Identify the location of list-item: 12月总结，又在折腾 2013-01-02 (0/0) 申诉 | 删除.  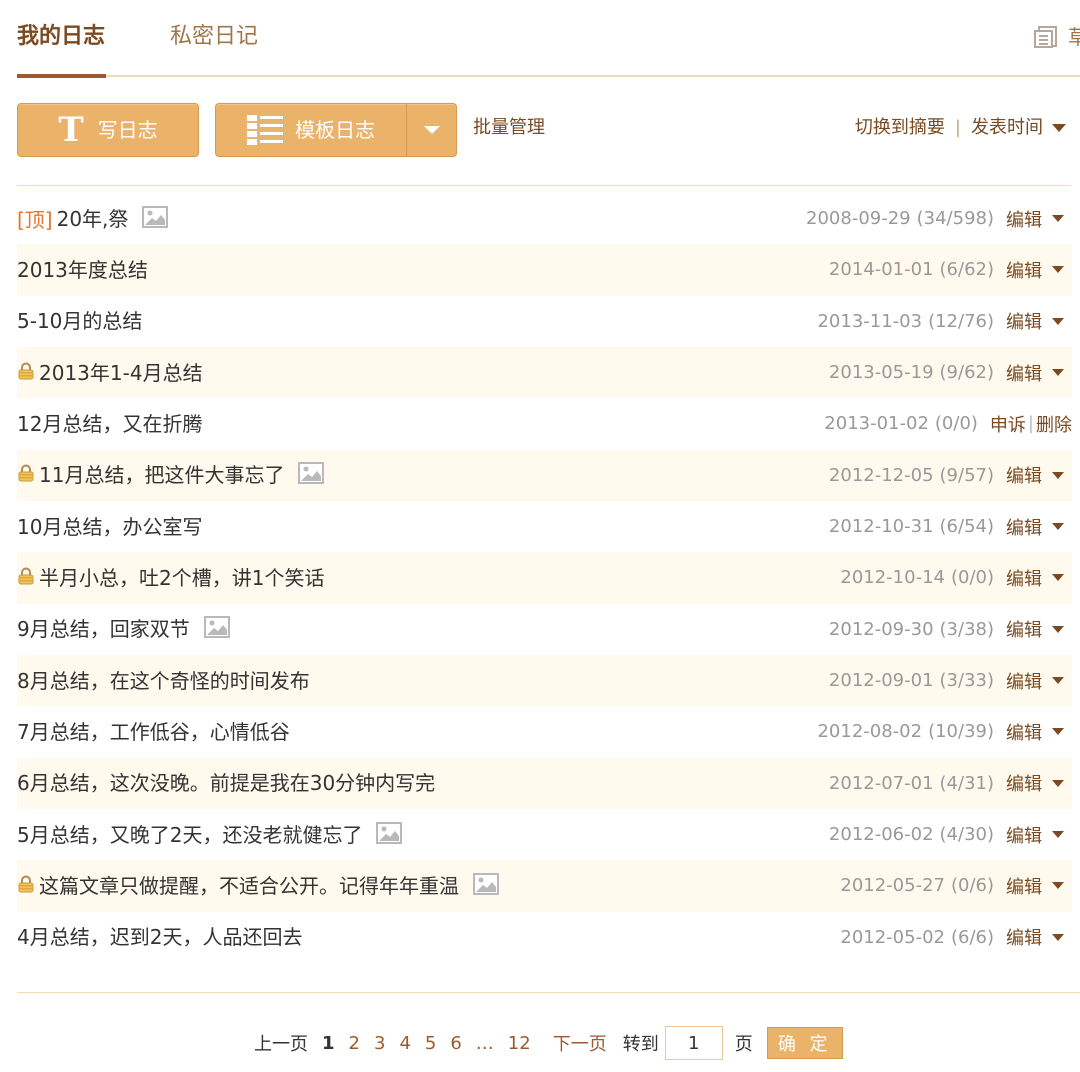
(544, 423).